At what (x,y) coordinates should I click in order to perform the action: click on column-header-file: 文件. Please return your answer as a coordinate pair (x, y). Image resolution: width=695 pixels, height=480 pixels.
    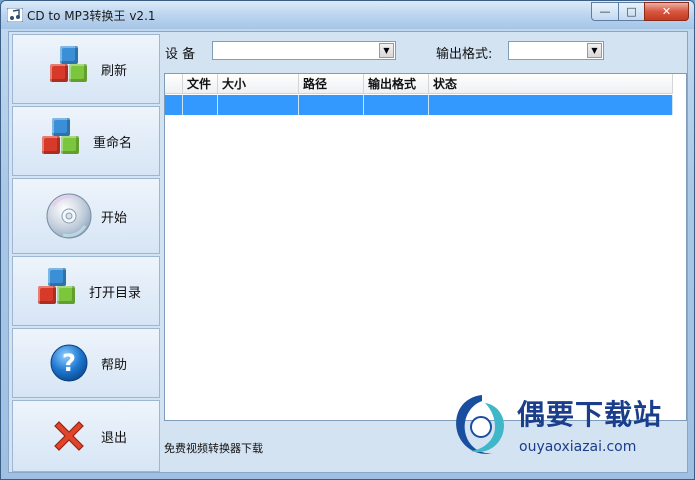
    Looking at the image, I should click on (200, 84).